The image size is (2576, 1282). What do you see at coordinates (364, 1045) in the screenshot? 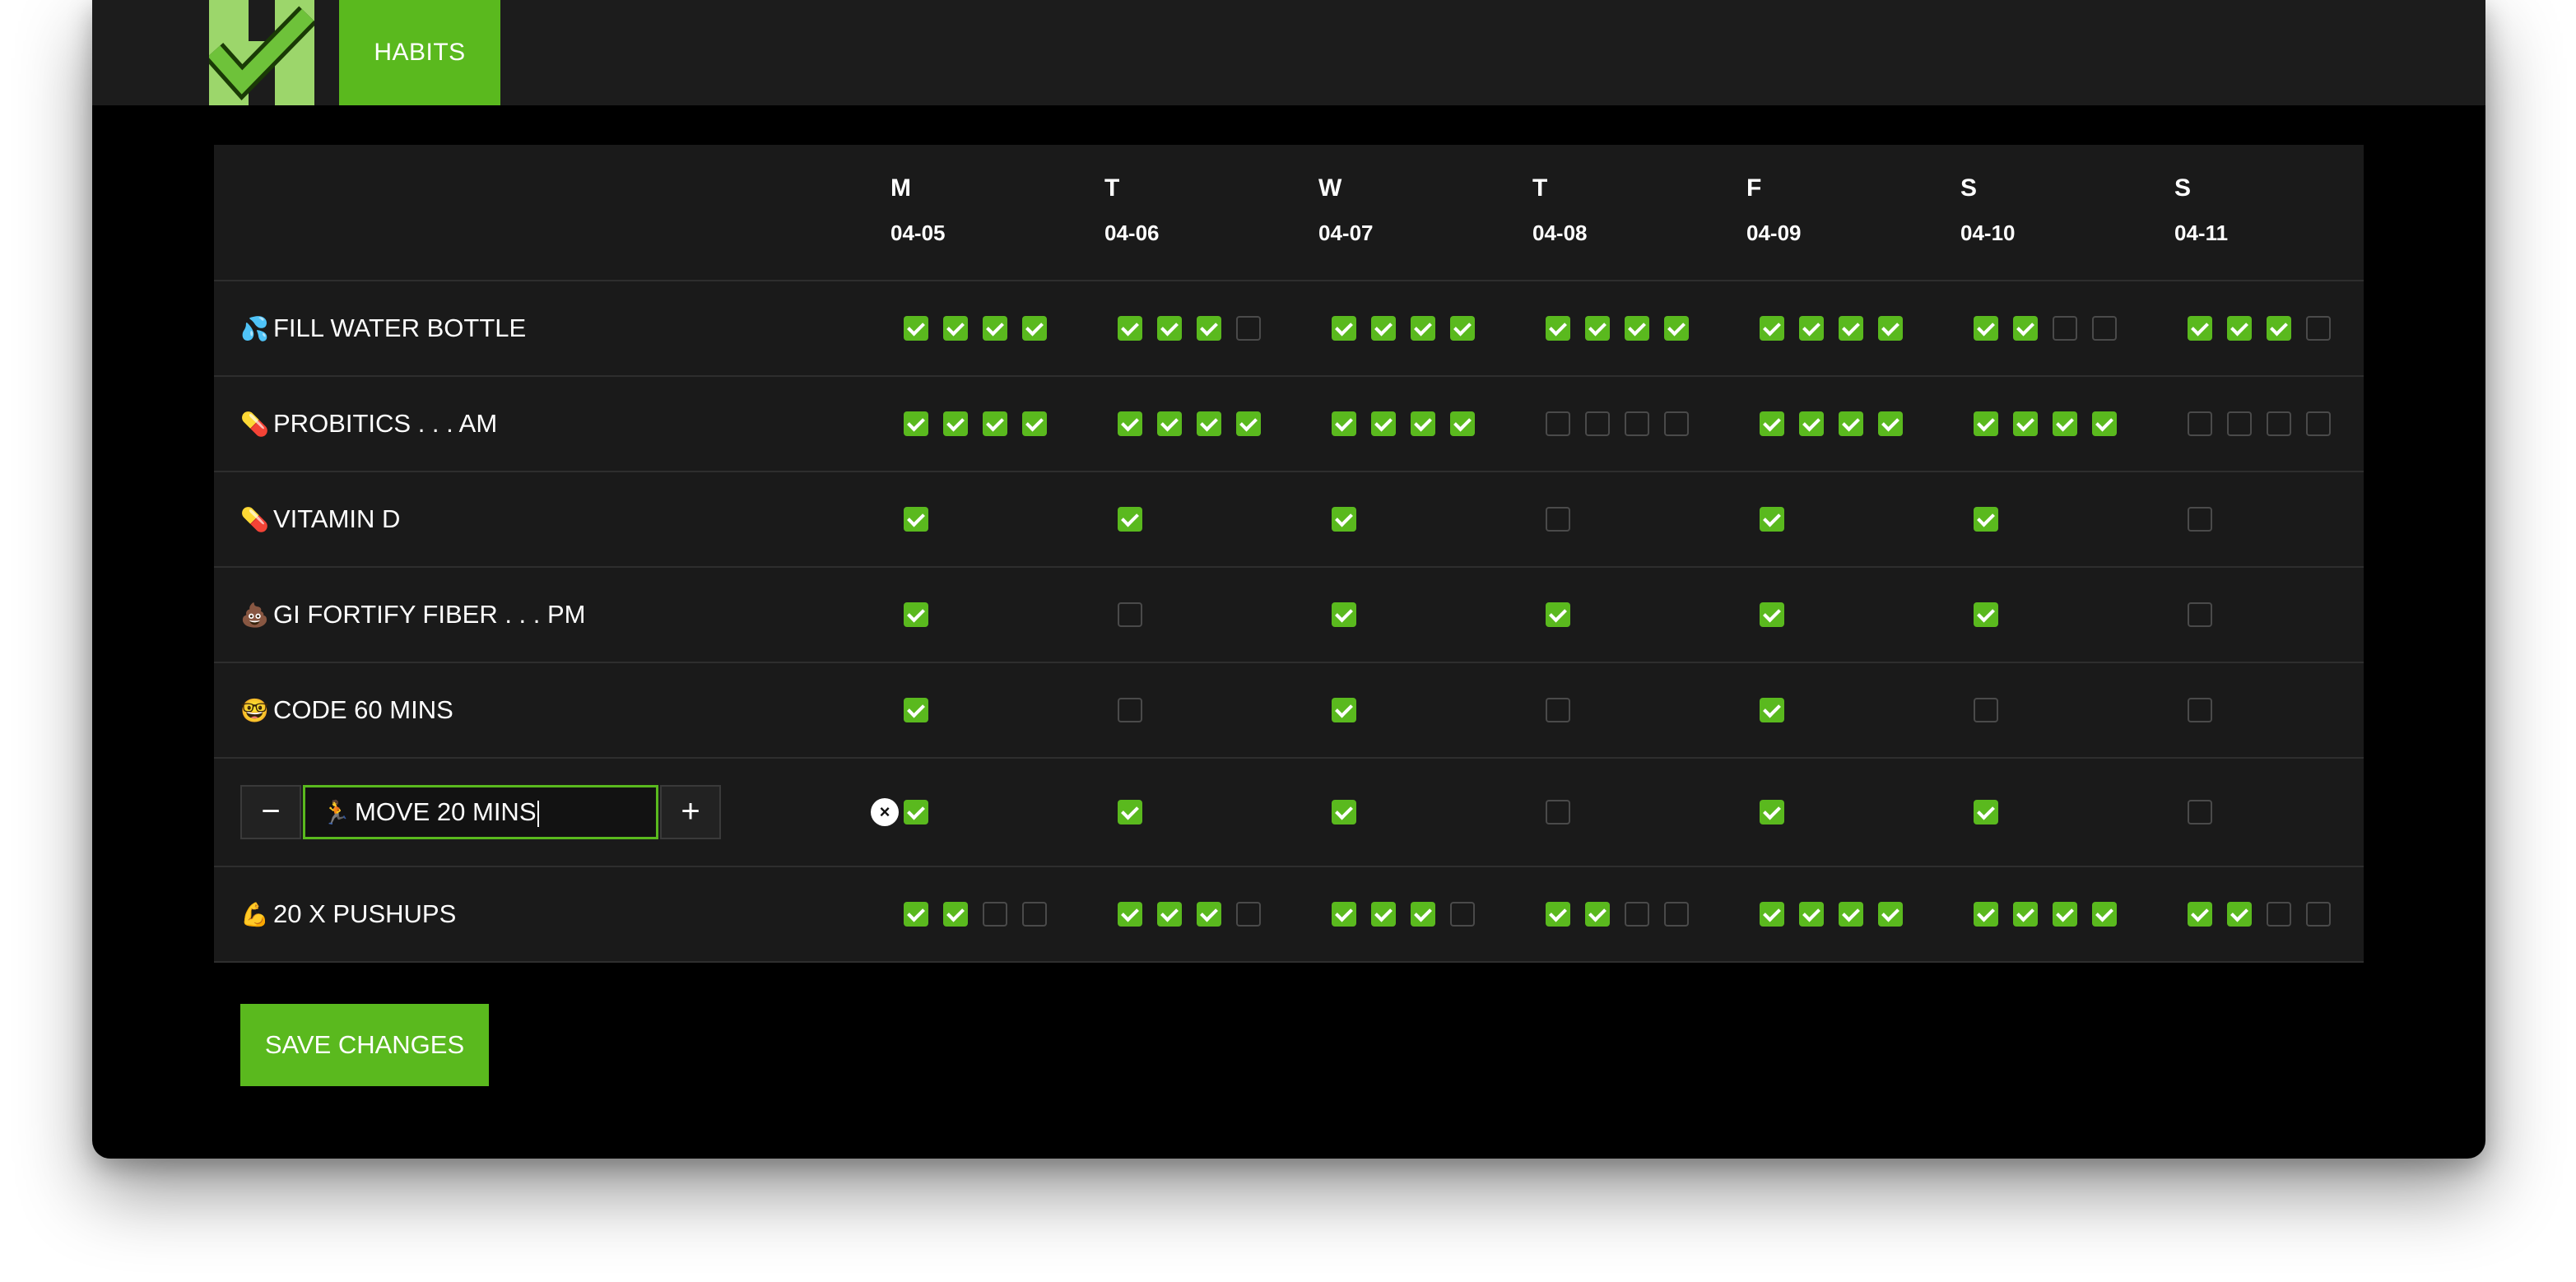
I see `save-changes-button: SAVE CHANGES` at bounding box center [364, 1045].